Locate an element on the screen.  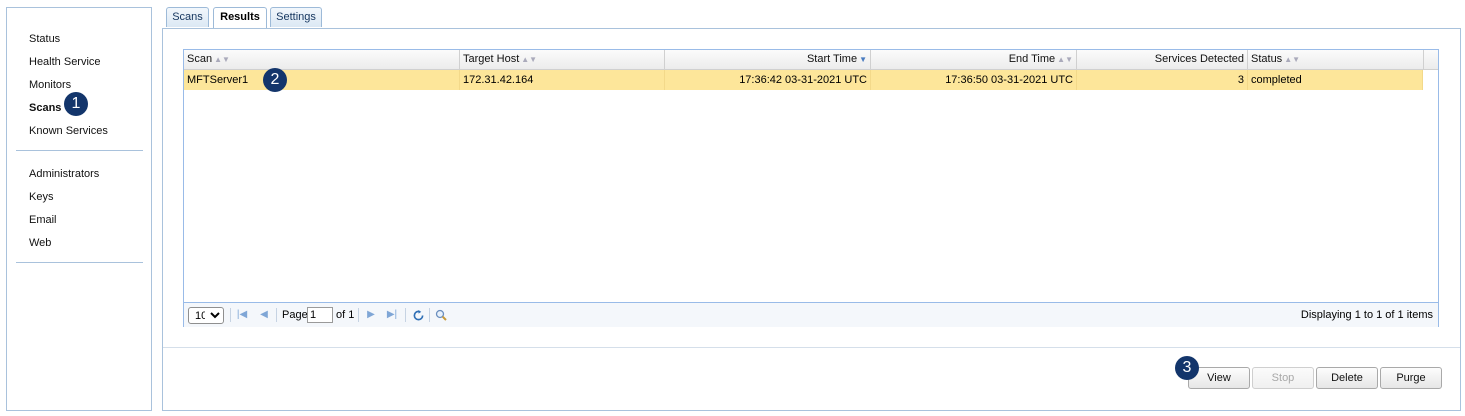
previous-page-icon: ◀ is located at coordinates (264, 315).